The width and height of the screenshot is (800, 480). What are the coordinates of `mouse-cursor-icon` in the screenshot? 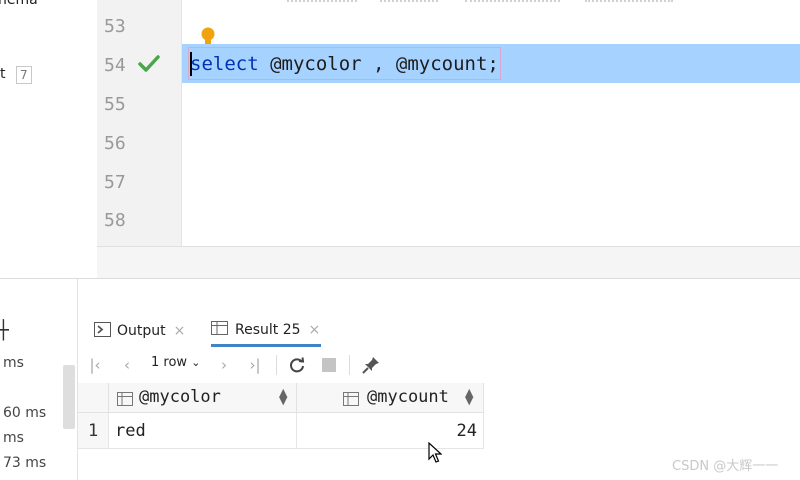 It's located at (435, 454).